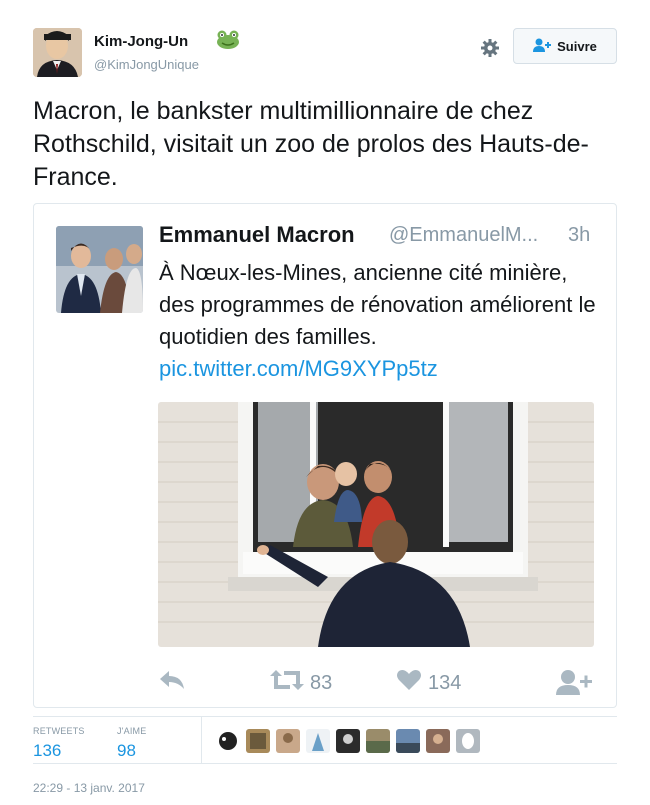  I want to click on retweet-icon, so click(287, 683).